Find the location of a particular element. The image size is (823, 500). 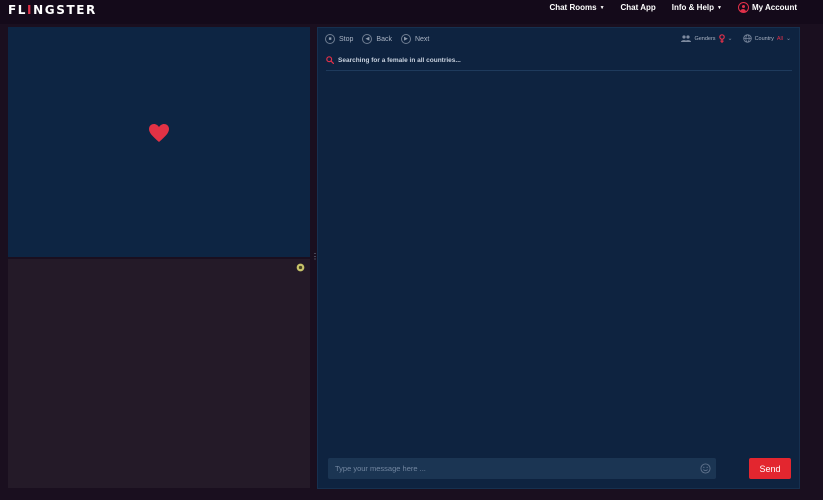

chat-controls: ■ Stop ◀ Back ▶ Next is located at coordinates (377, 39).